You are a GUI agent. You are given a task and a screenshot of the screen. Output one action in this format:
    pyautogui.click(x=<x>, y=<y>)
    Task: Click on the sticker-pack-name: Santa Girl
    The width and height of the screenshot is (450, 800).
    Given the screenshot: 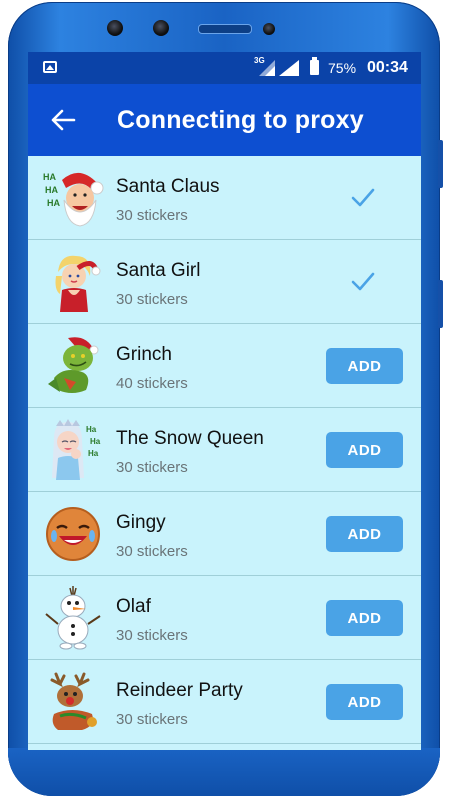 What is the action you would take?
    pyautogui.click(x=158, y=270)
    